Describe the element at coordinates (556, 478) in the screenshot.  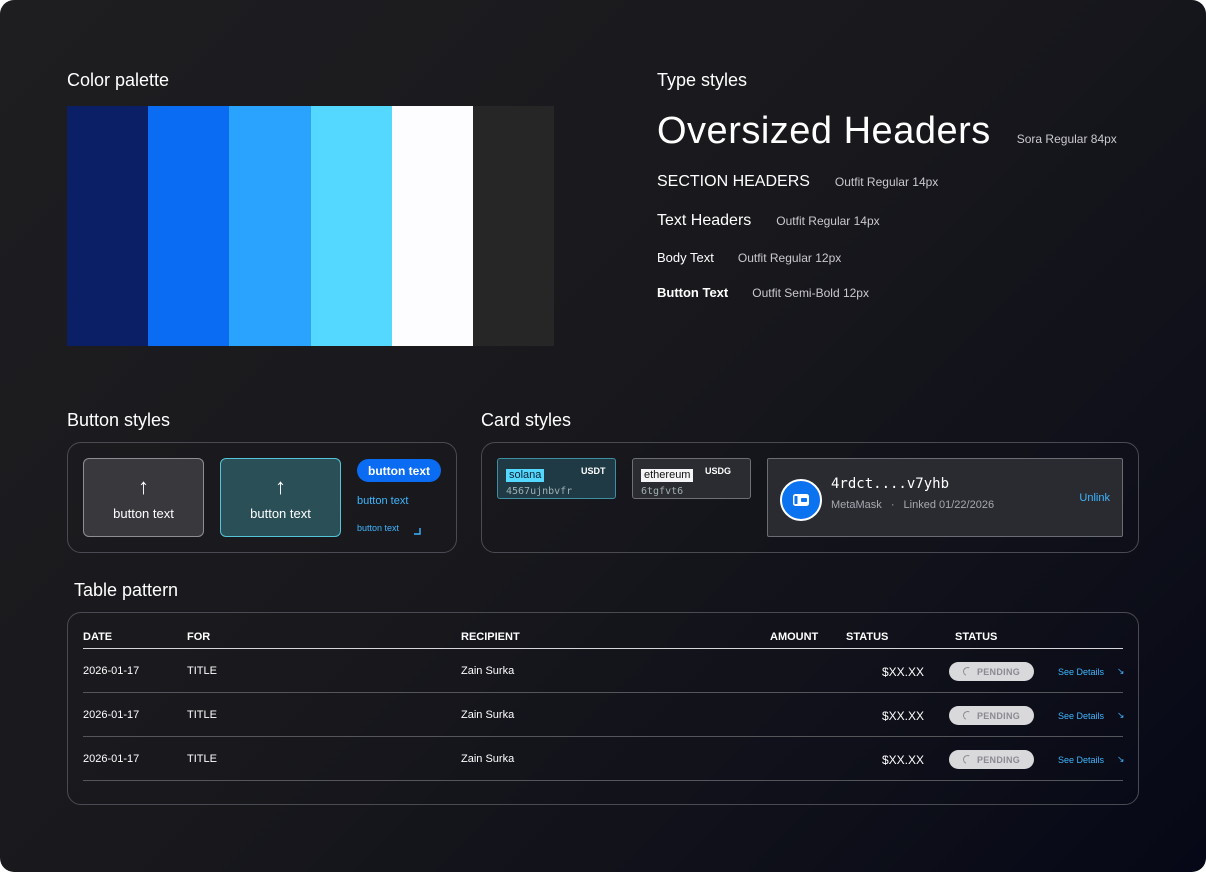
I see `token-card-solana: solana USDT 4567ujnbvfr` at that location.